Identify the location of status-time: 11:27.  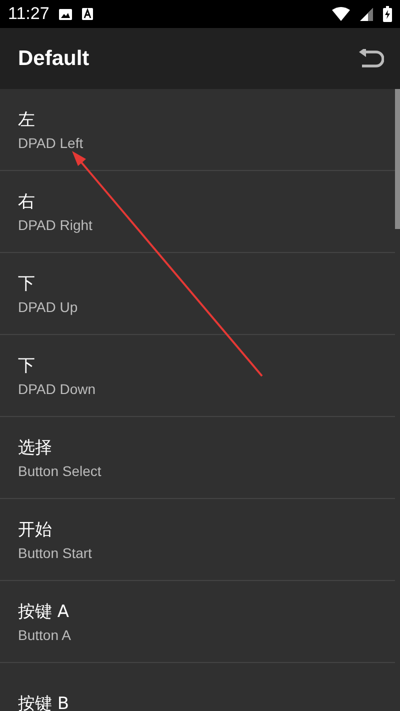
(29, 14).